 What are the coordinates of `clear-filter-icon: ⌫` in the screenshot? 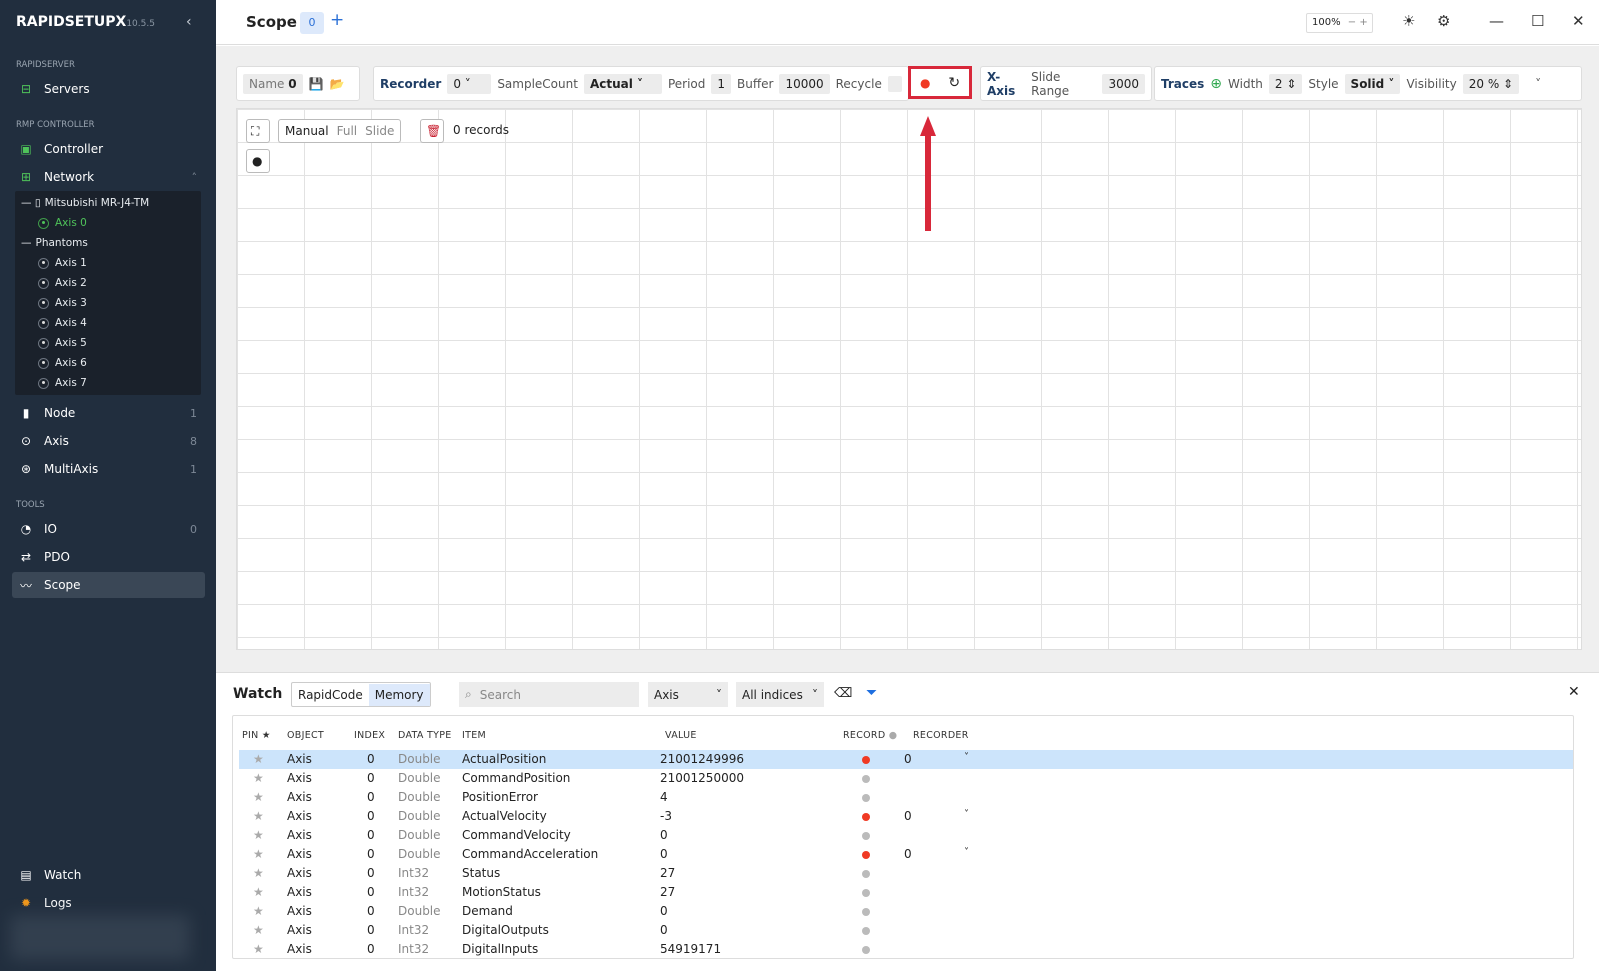 It's located at (843, 693).